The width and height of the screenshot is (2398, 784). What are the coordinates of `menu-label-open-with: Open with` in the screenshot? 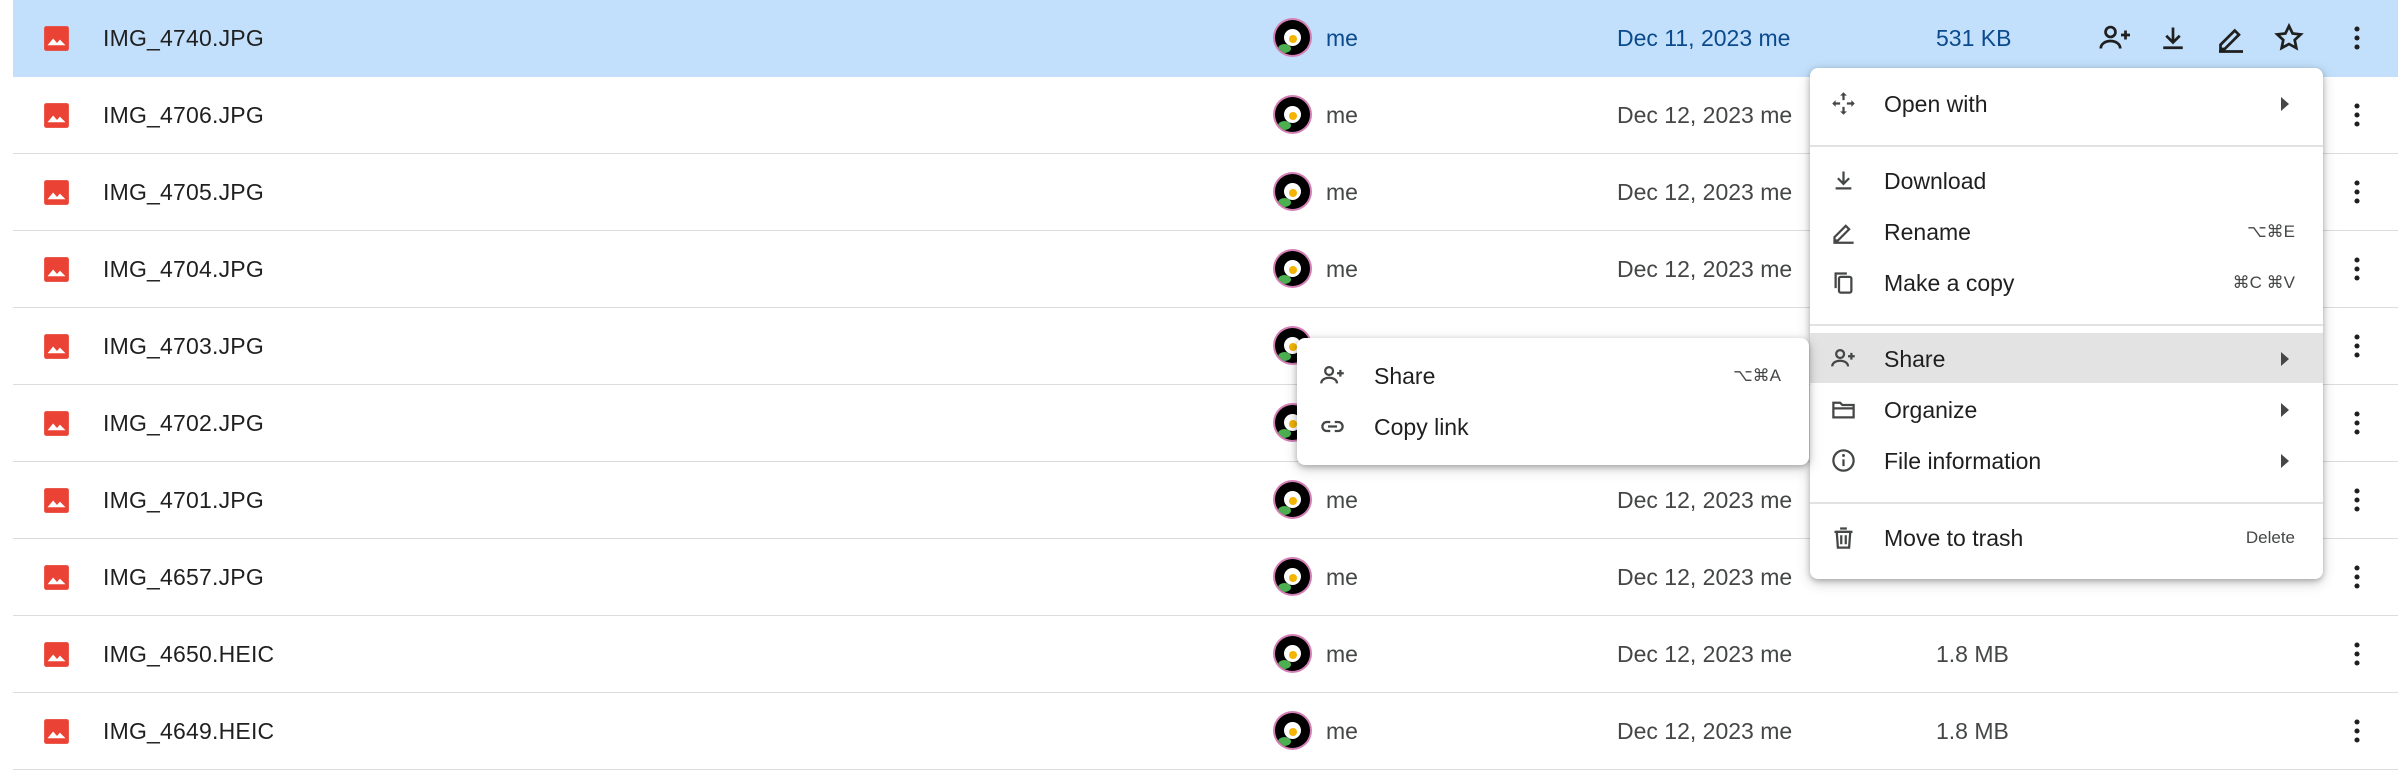 It's located at (1936, 104).